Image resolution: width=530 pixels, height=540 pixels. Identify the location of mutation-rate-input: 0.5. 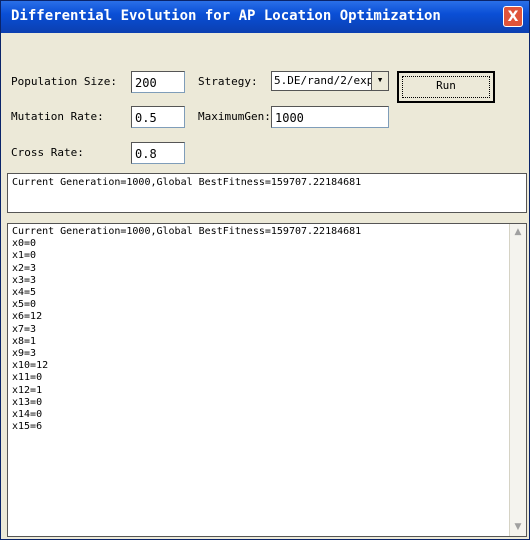
(158, 117).